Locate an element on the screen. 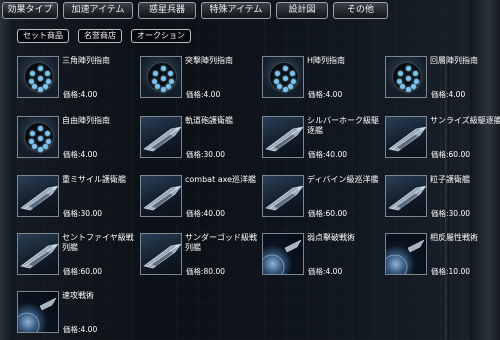 This screenshot has width=500, height=340. shop-item: H陣列指南価格:4.00 is located at coordinates (322, 81).